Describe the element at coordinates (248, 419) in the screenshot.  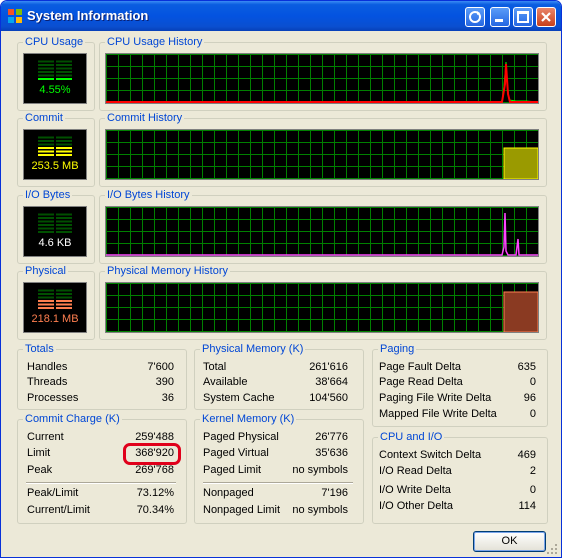
I see `kernel-memory-label: Kernel Memory (K)` at that location.